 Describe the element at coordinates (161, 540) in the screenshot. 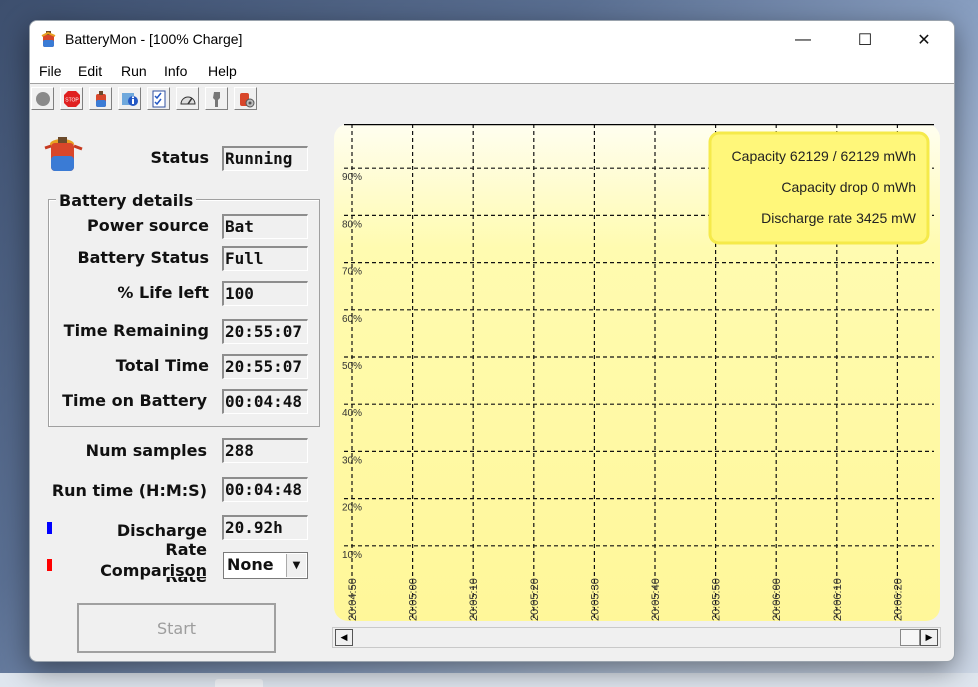

I see `discharge-rate-label: Discharge Rate` at that location.